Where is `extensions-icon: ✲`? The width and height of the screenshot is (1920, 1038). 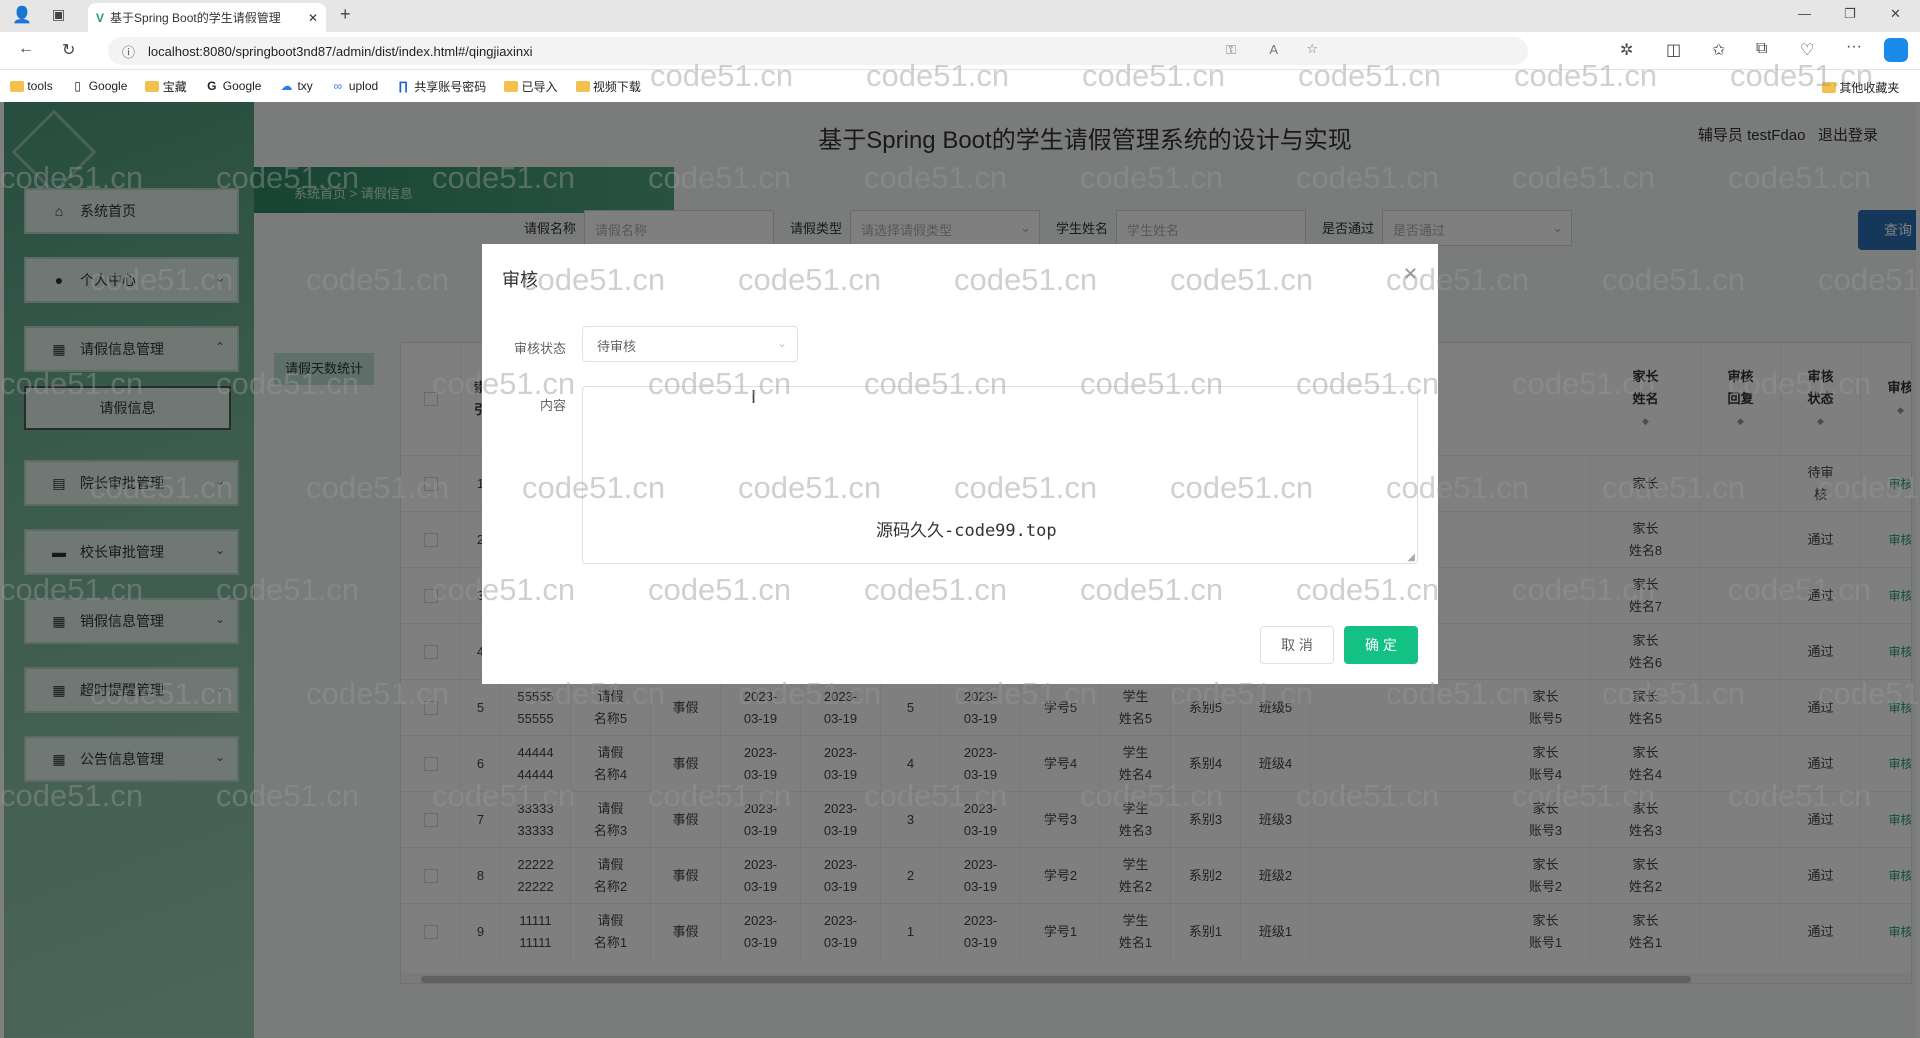 extensions-icon: ✲ is located at coordinates (1626, 50).